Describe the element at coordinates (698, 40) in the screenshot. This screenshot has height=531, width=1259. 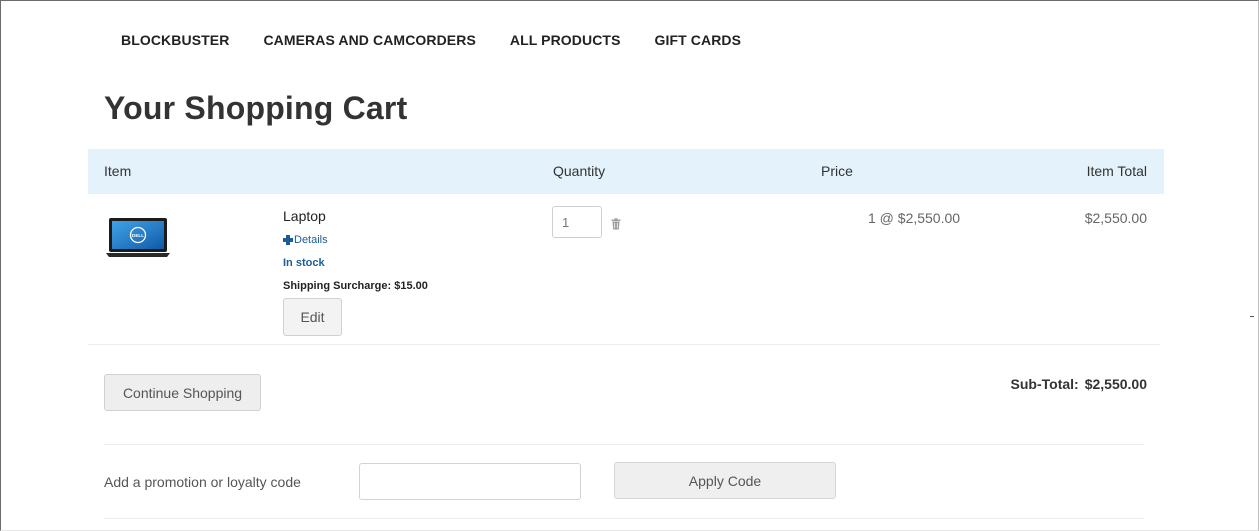
I see `nav-link-gift-cards: GIFT CARDS` at that location.